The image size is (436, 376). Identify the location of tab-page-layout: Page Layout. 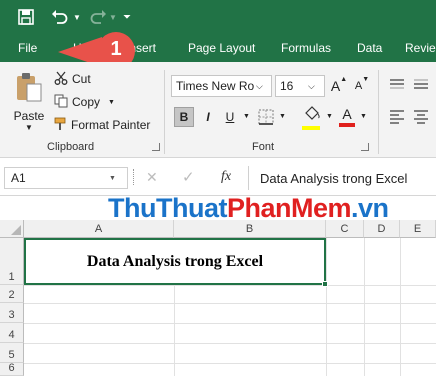
(221, 48).